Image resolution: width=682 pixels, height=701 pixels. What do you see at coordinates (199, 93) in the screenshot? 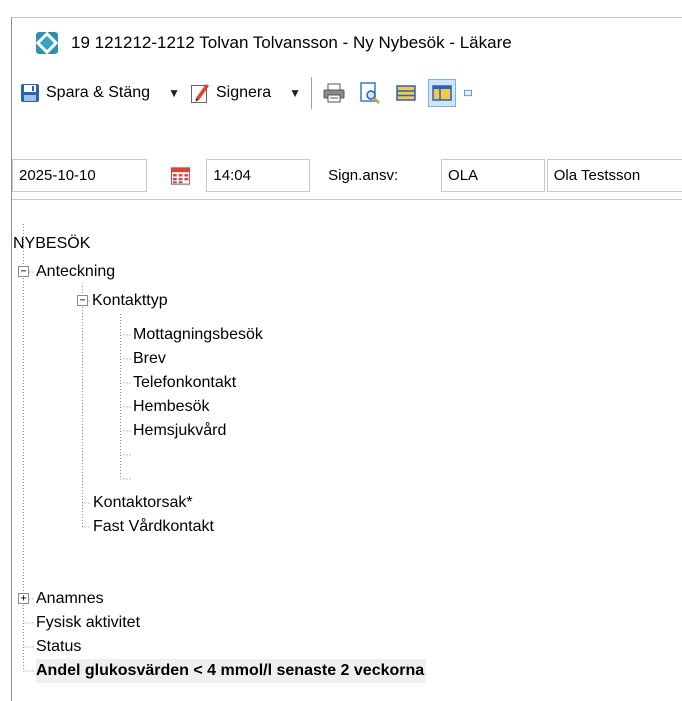
I see `sign-pen-icon` at bounding box center [199, 93].